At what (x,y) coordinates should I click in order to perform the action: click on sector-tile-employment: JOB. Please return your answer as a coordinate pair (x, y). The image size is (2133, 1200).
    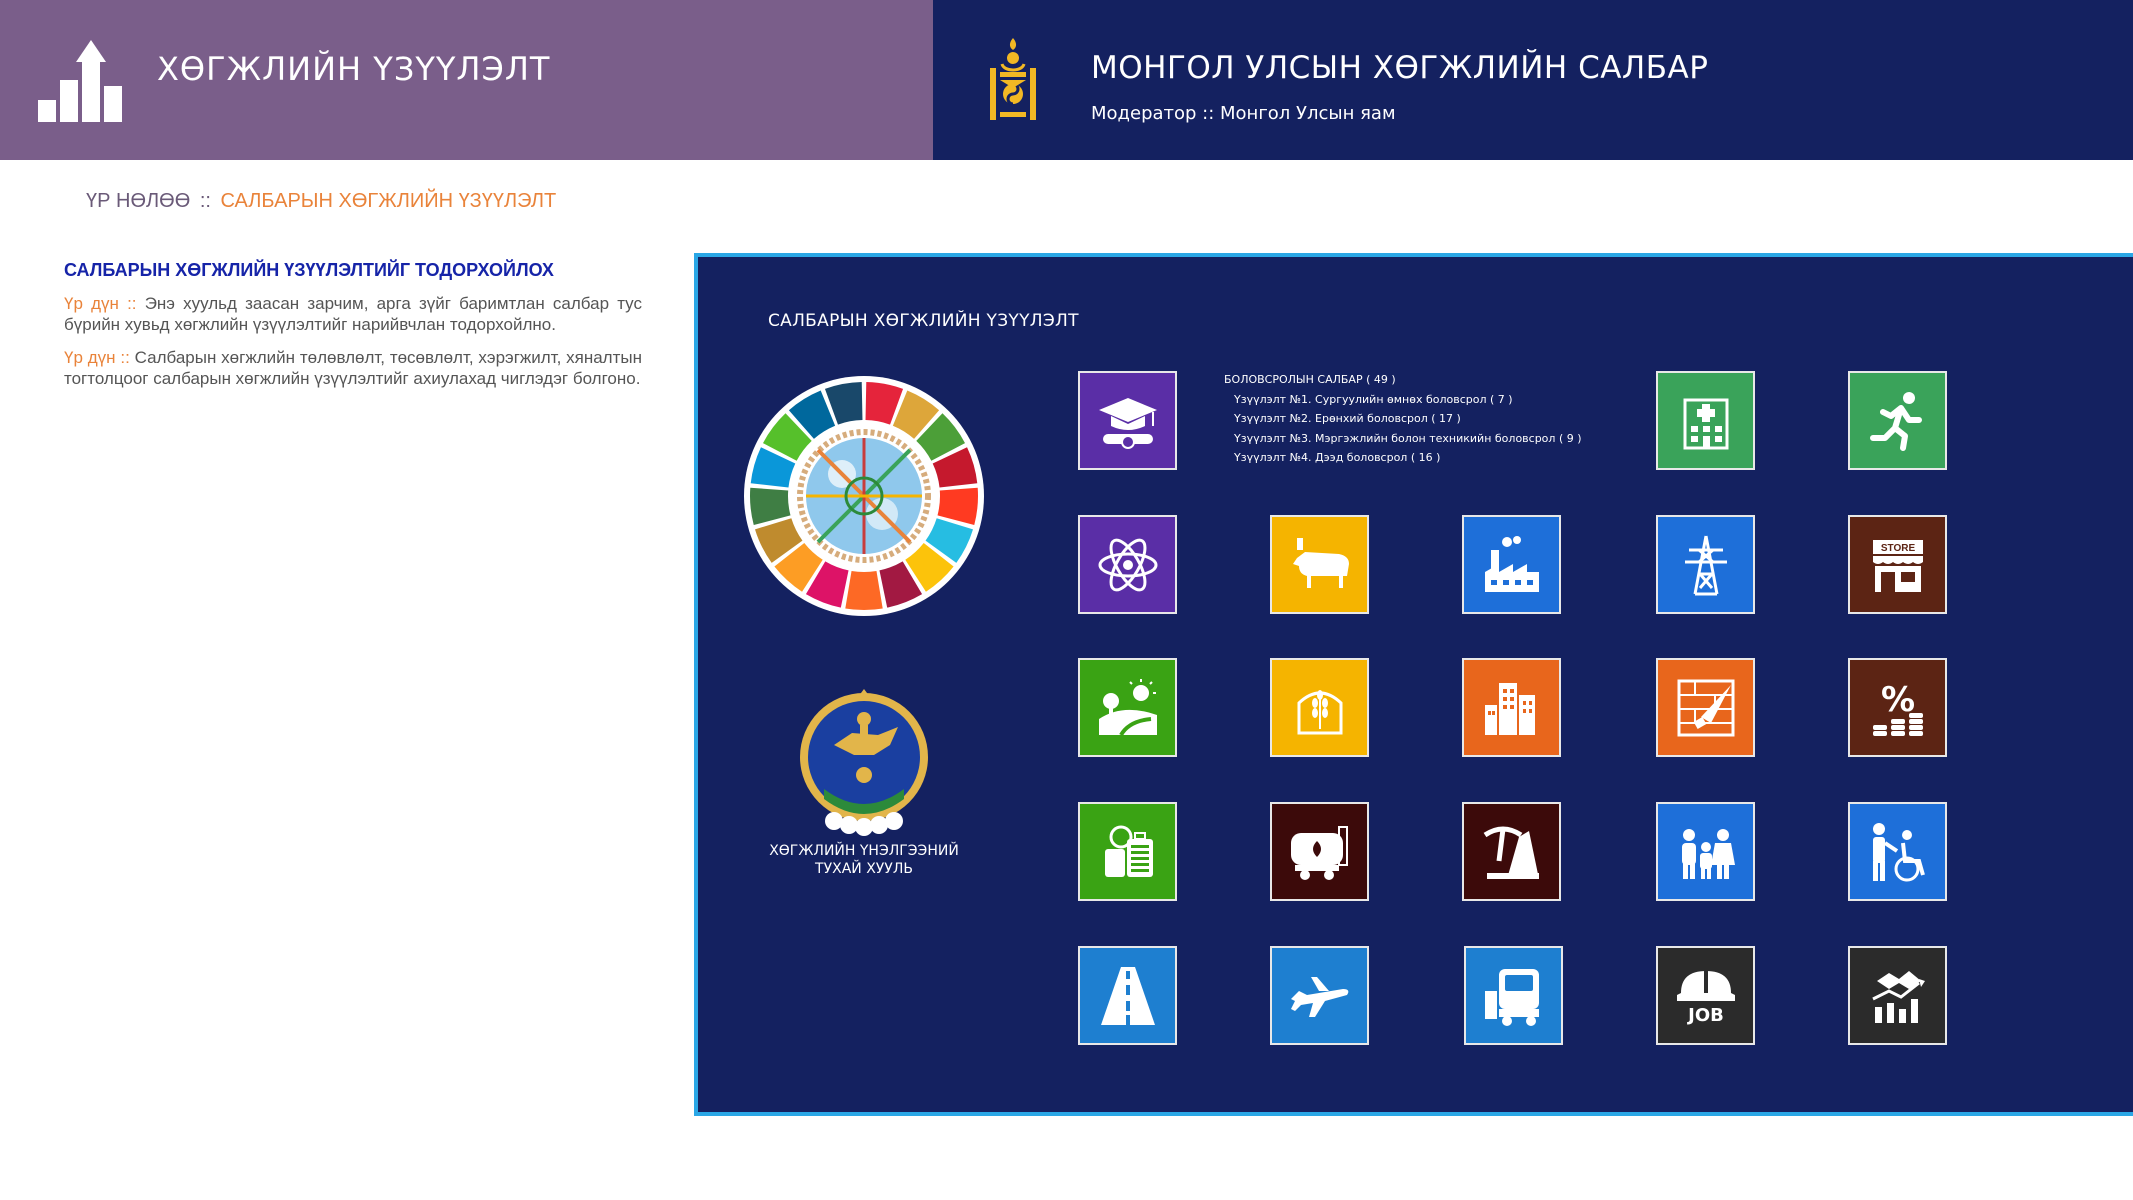
    Looking at the image, I should click on (1705, 995).